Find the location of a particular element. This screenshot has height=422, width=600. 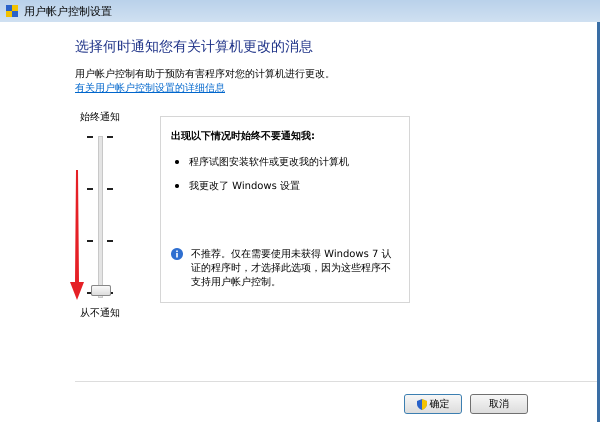

note-text: 不推荐。仅在需要使用未获得 Windows 7 认证的程序时，才选择此选项，因为这些程序不支持用户帐户控制。 is located at coordinates (292, 269).